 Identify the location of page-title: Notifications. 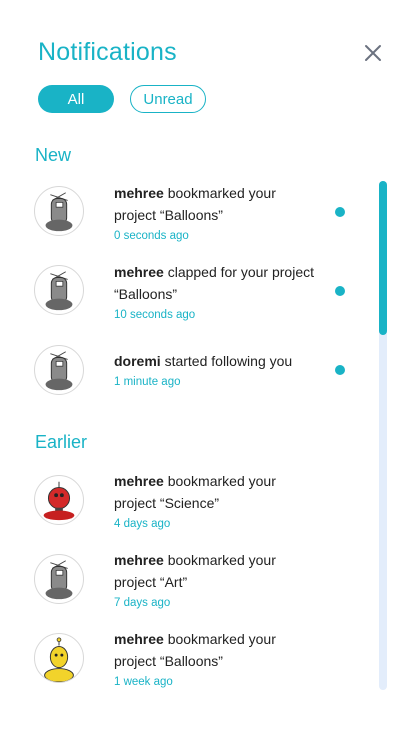
(107, 52).